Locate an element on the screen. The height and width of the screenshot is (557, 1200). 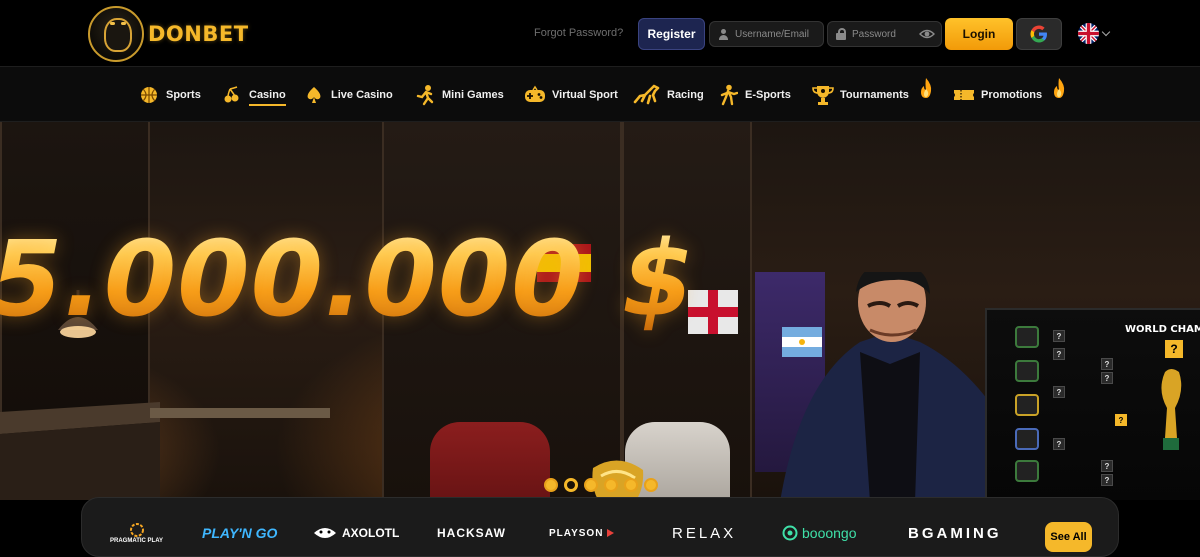
bracket-title: WORLD CHAMP is located at coordinates (1162, 329).